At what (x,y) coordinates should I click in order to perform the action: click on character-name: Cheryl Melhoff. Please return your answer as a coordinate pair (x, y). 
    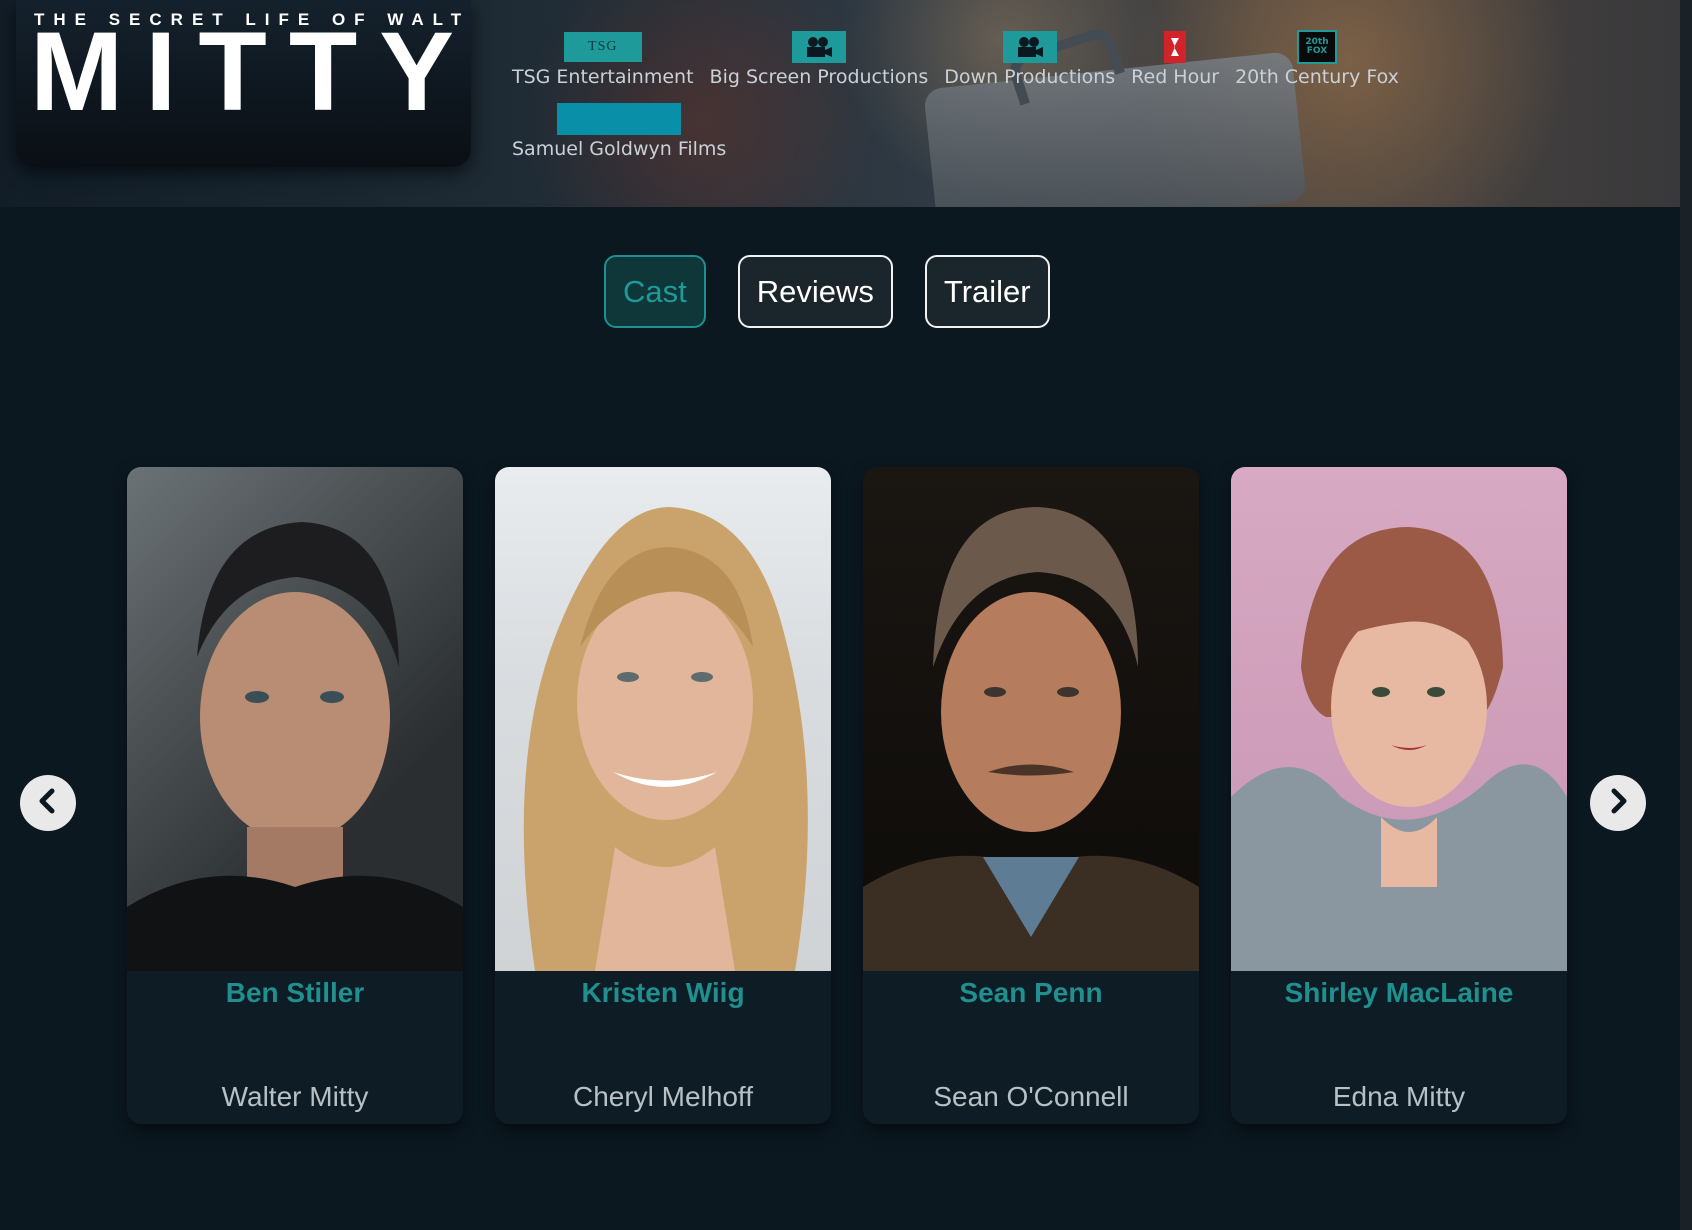
    Looking at the image, I should click on (662, 1096).